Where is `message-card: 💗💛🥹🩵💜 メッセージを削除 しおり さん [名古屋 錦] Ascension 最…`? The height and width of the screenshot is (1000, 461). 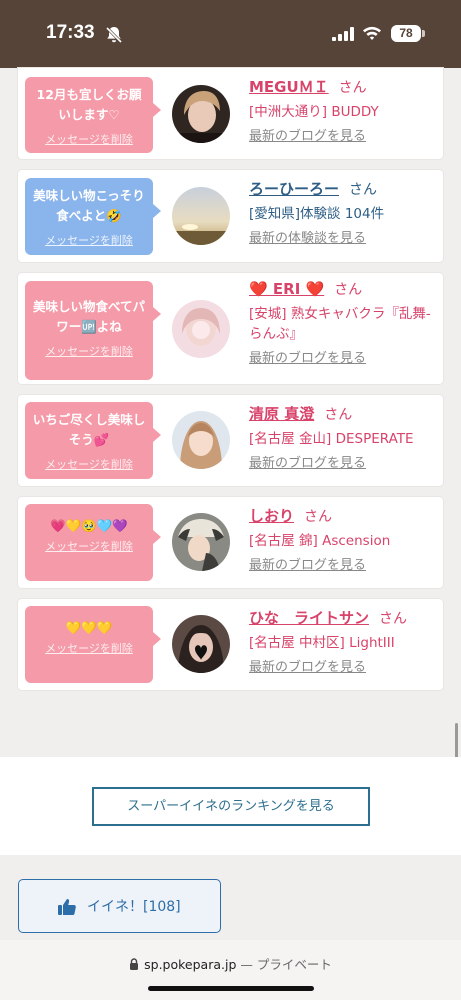 message-card: 💗💛🥹🩵💜 メッセージを削除 しおり さん [名古屋 錦] Ascension 最… is located at coordinates (230, 542).